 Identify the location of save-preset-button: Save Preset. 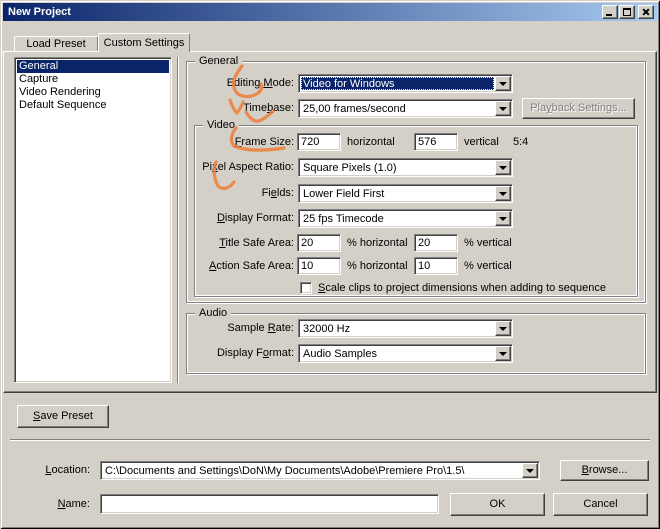
(63, 416).